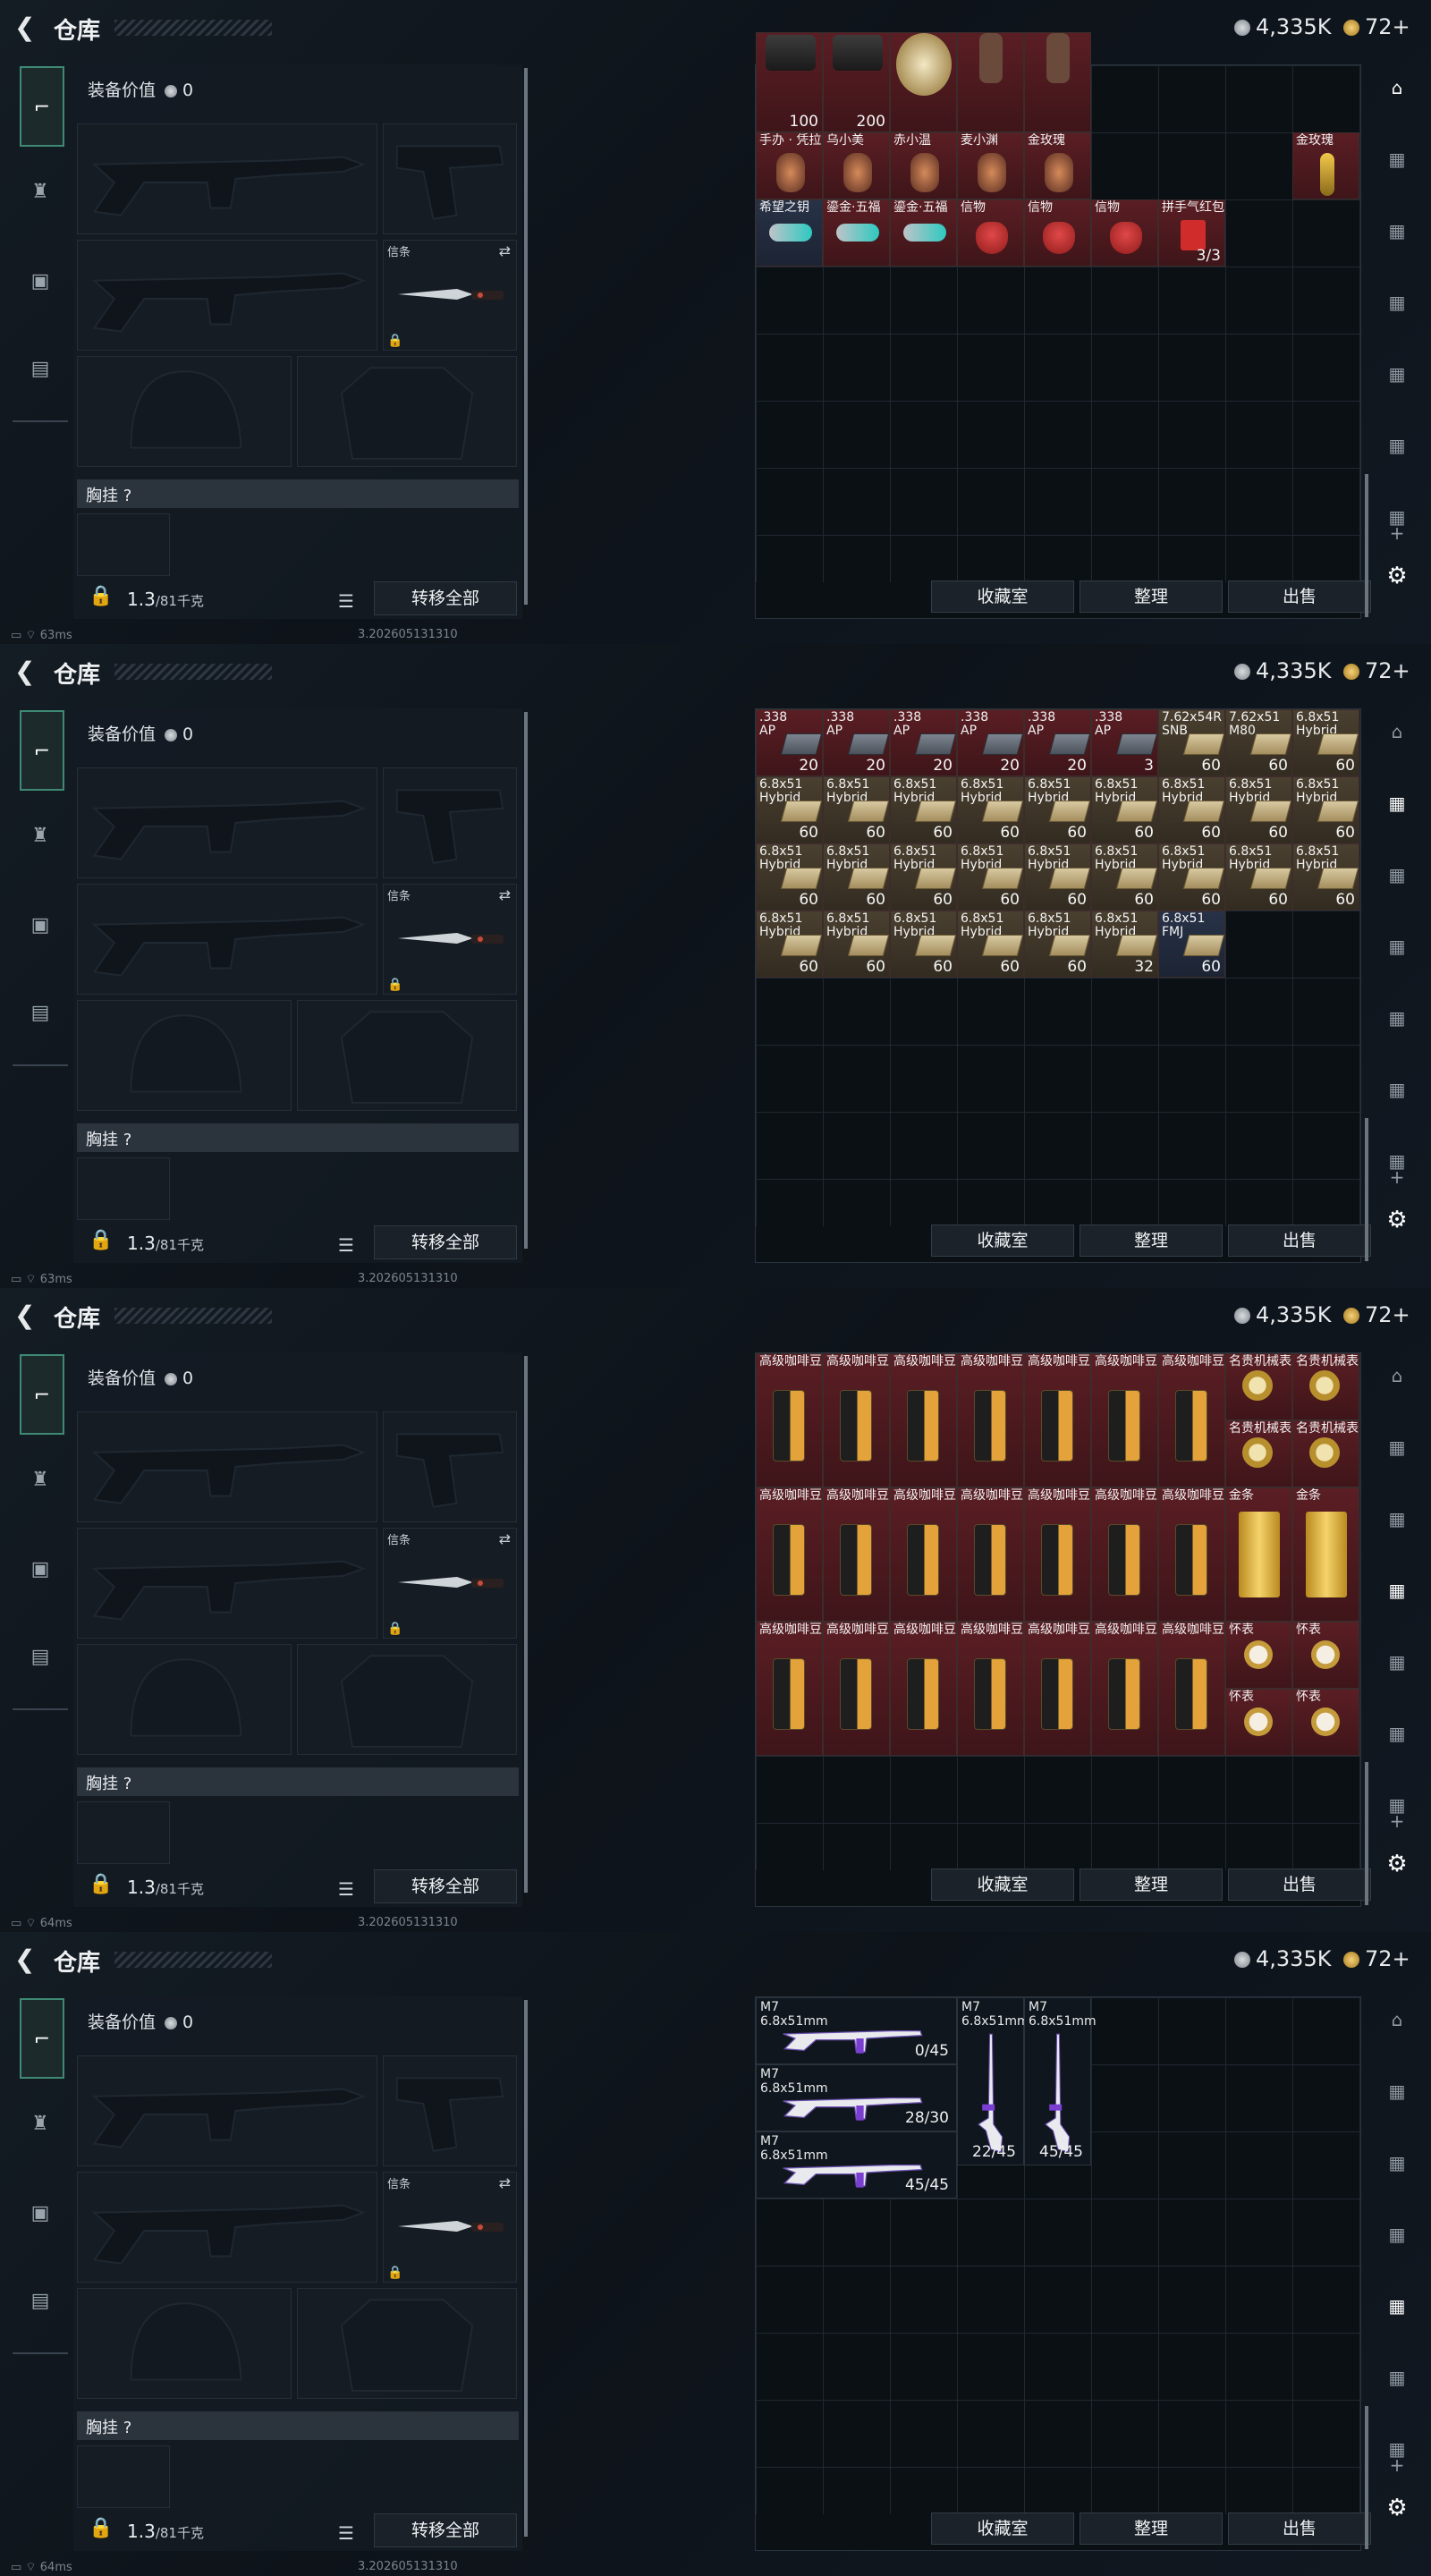 Image resolution: width=1431 pixels, height=2576 pixels. I want to click on item-collectible: 拼手气红包 3/3, so click(1192, 233).